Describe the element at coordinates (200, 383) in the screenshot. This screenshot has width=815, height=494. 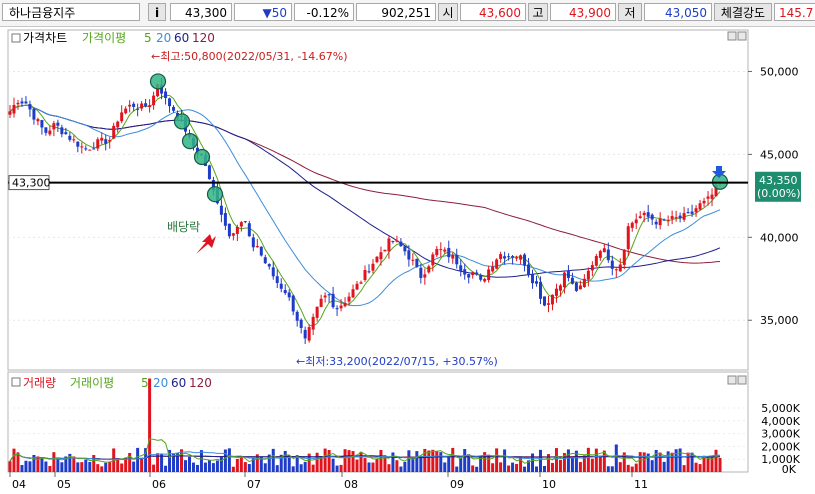
I see `volume-ma120: 120` at that location.